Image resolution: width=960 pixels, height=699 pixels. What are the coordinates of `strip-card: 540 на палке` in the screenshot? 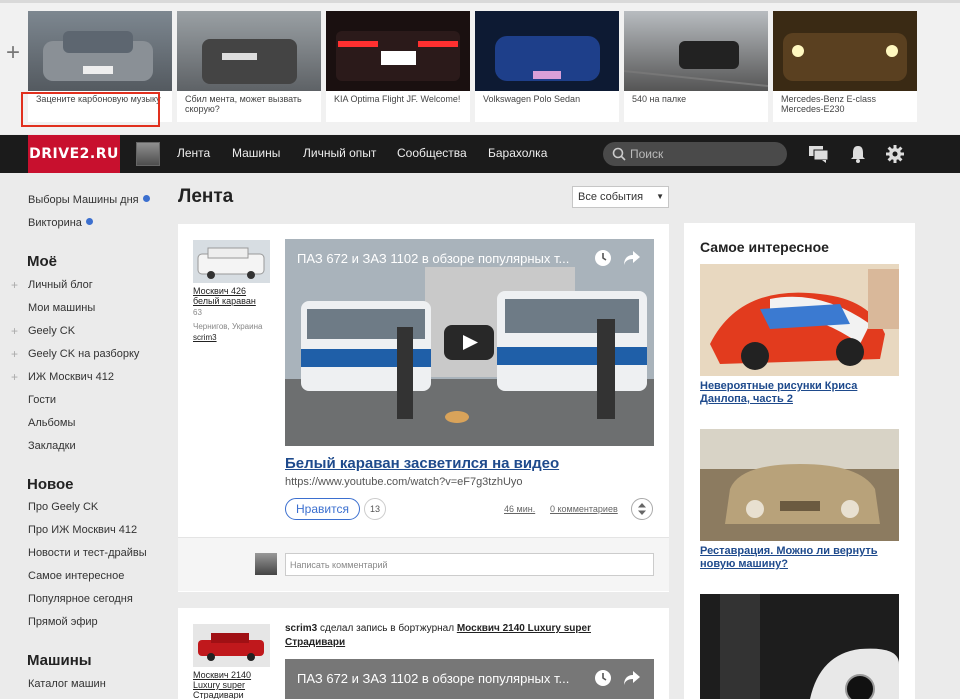 It's located at (696, 66).